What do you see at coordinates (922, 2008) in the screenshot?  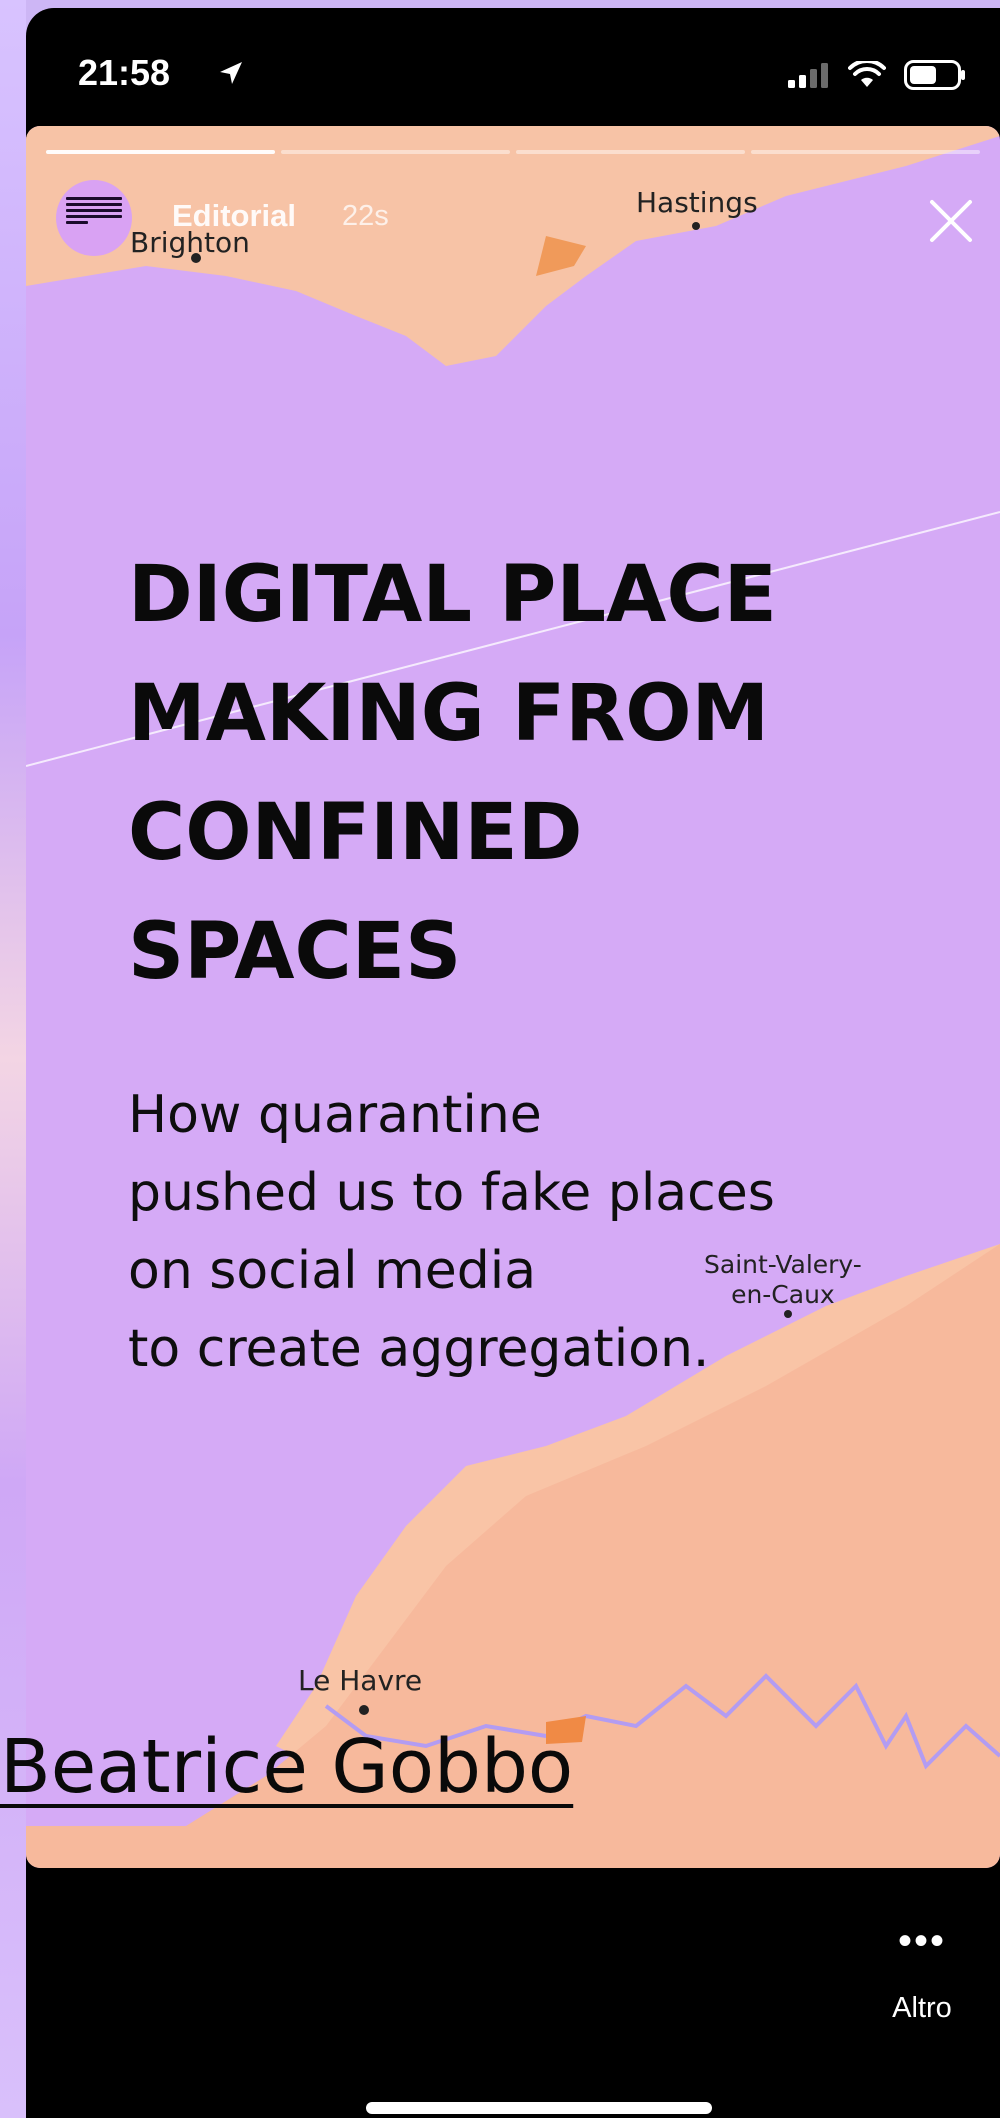 I see `more-label: Altro` at bounding box center [922, 2008].